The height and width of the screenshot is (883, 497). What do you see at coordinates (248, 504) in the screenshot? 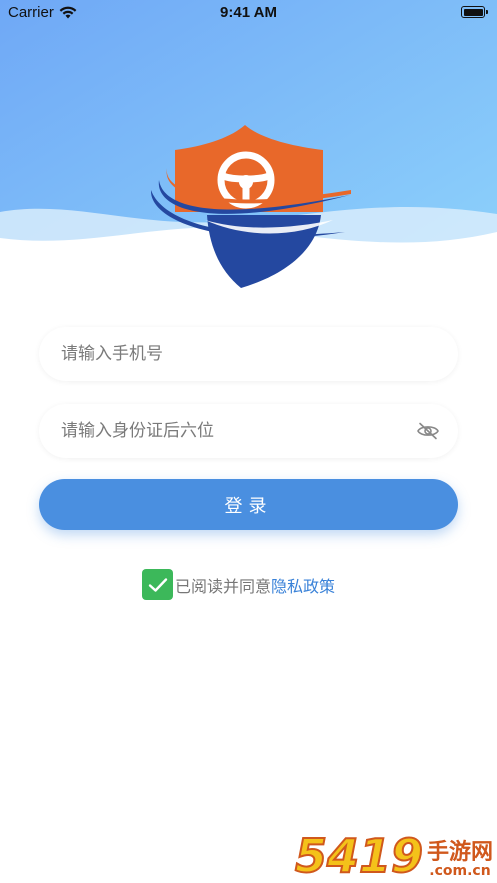
I see `login-button: 登录` at bounding box center [248, 504].